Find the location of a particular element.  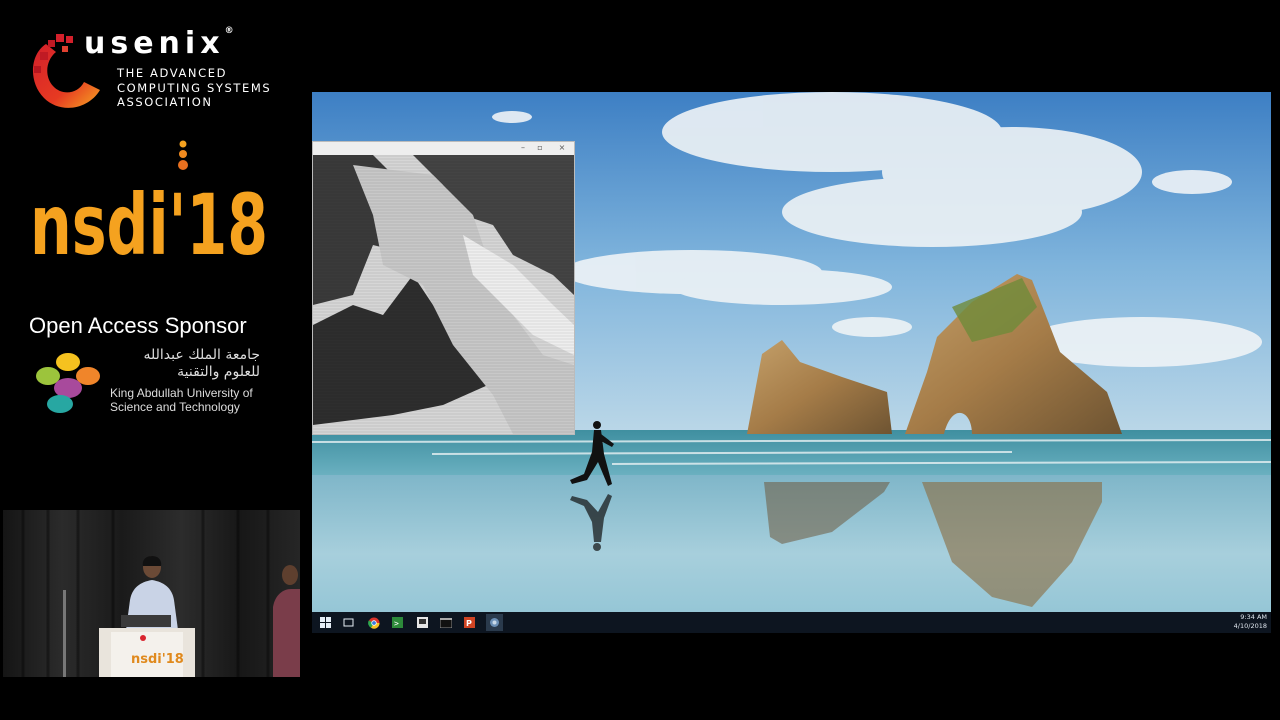

app-window: – ▫ × is located at coordinates (443, 288).